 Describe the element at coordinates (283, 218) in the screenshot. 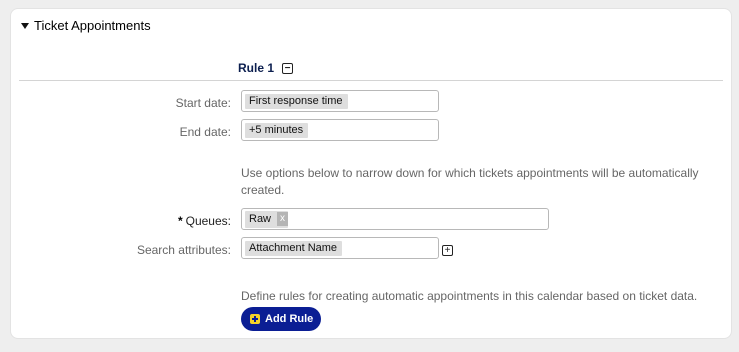

I see `remove-token-icon: x` at that location.